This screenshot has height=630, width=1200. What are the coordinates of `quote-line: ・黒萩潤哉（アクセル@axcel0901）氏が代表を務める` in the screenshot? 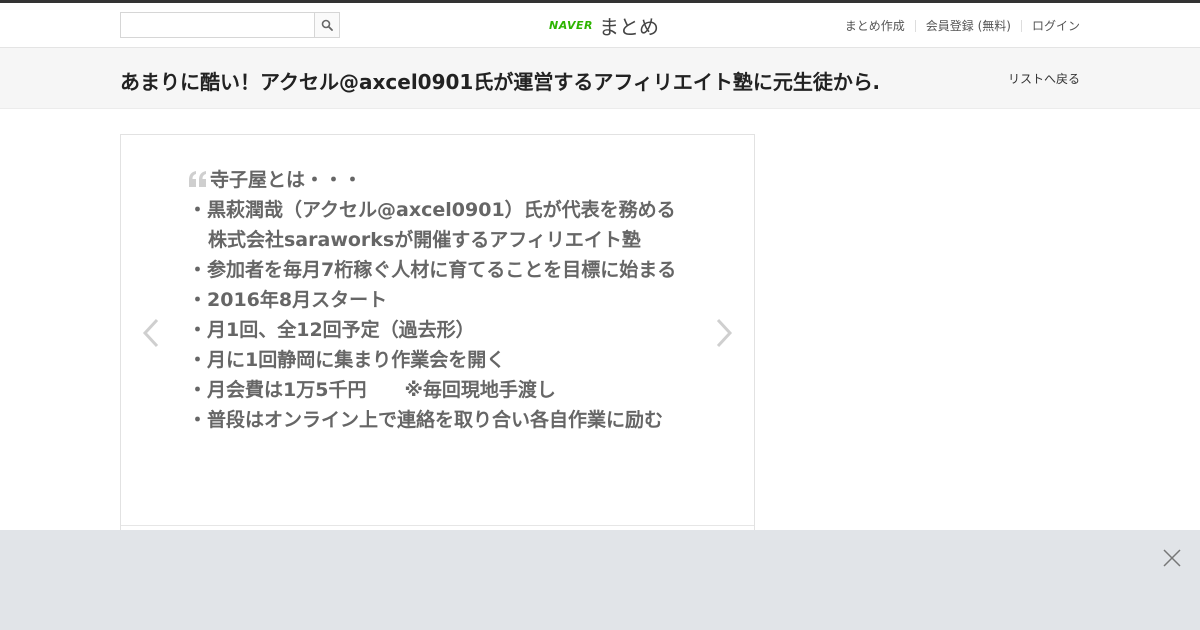 It's located at (432, 210).